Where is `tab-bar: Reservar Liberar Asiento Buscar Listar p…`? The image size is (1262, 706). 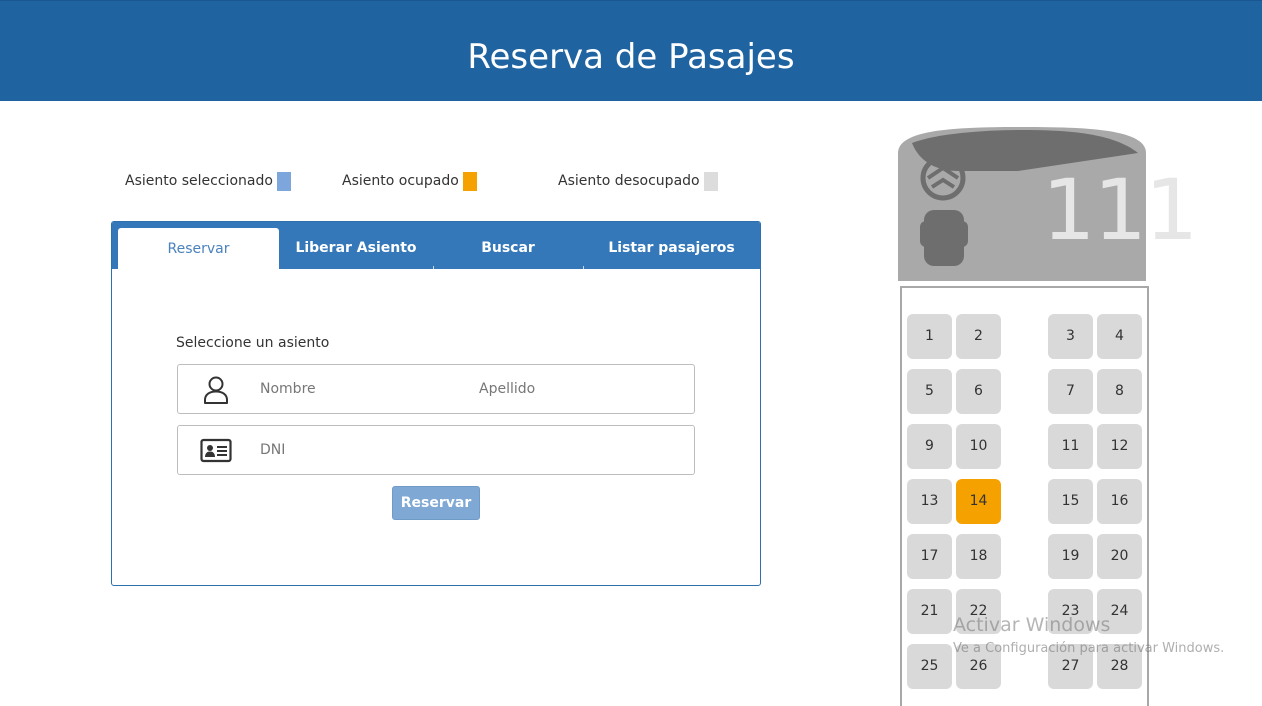 tab-bar: Reservar Liberar Asiento Buscar Listar p… is located at coordinates (436, 246).